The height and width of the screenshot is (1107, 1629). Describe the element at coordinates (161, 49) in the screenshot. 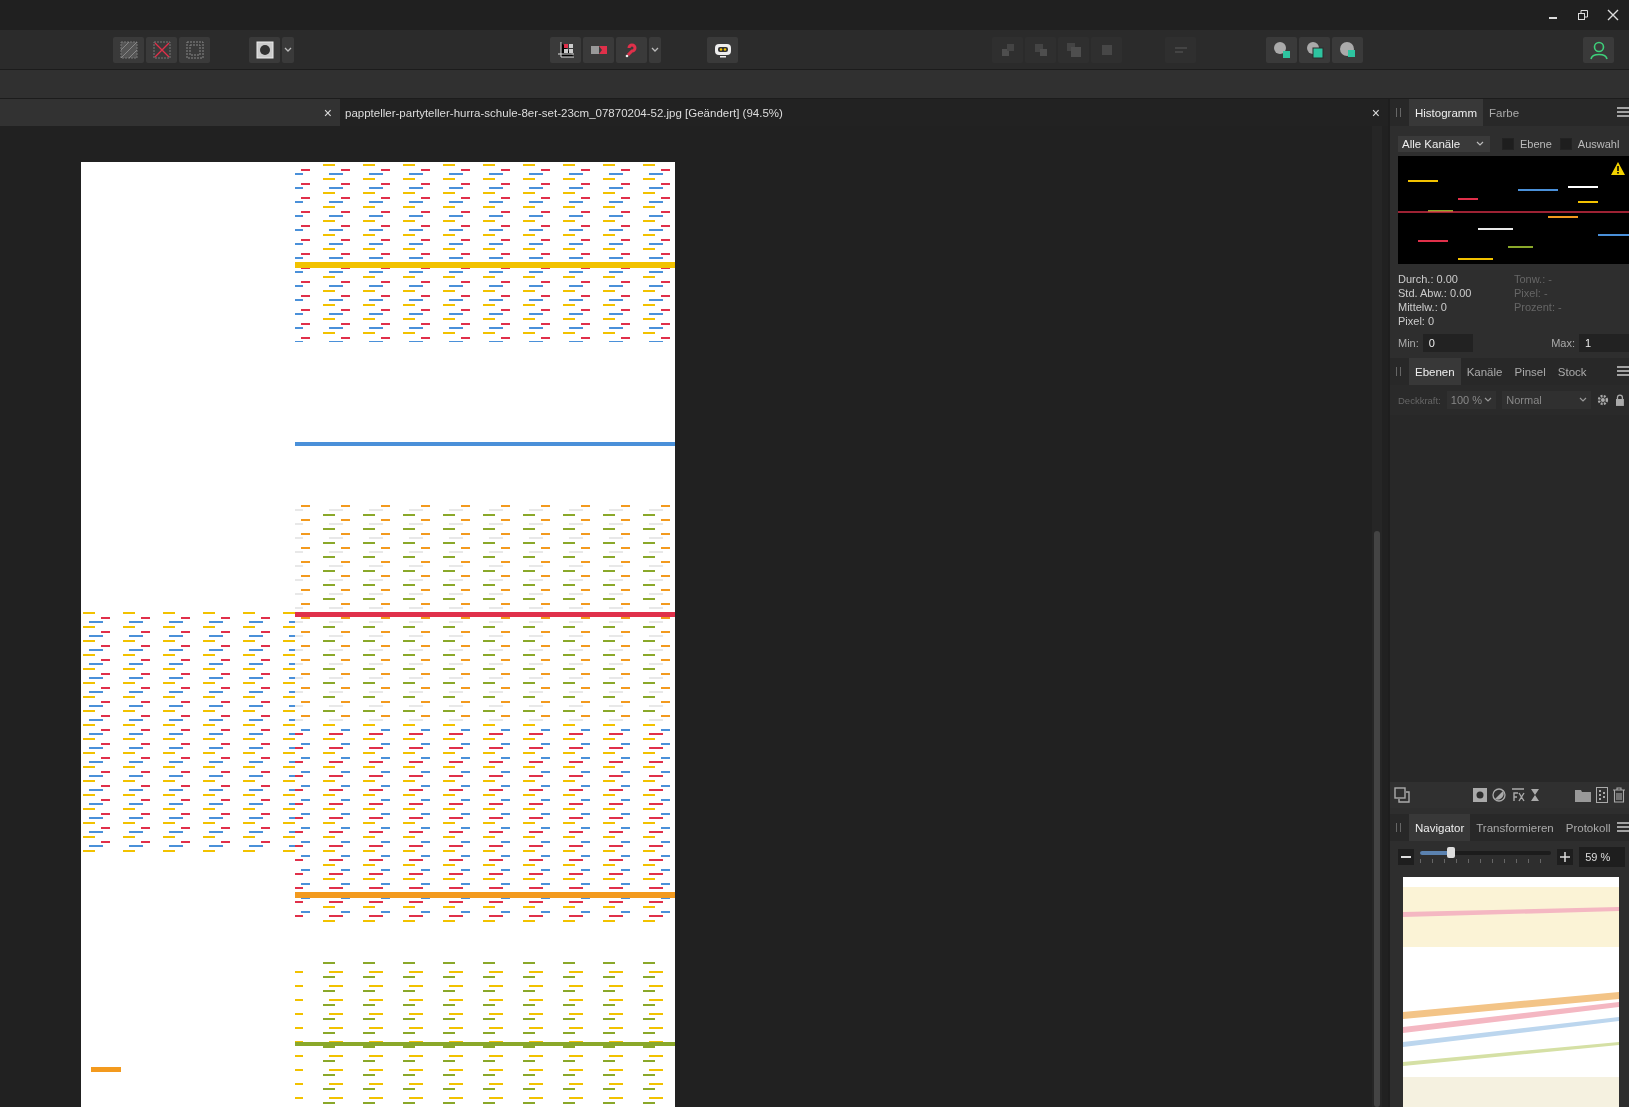

I see `crossed-square-icon` at that location.